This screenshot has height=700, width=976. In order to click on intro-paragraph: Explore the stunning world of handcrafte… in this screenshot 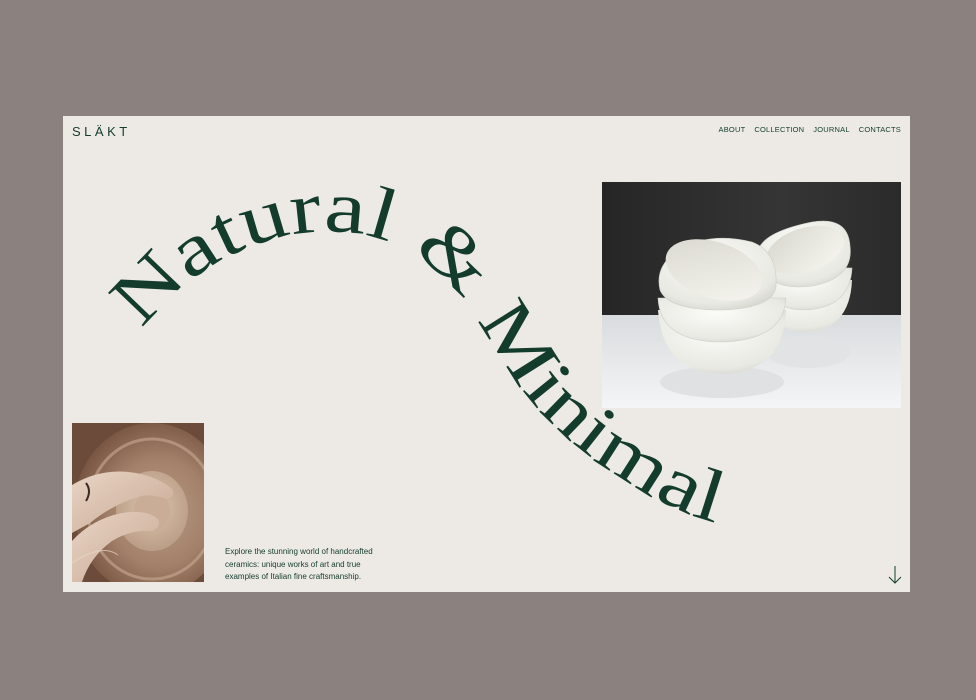, I will do `click(312, 565)`.